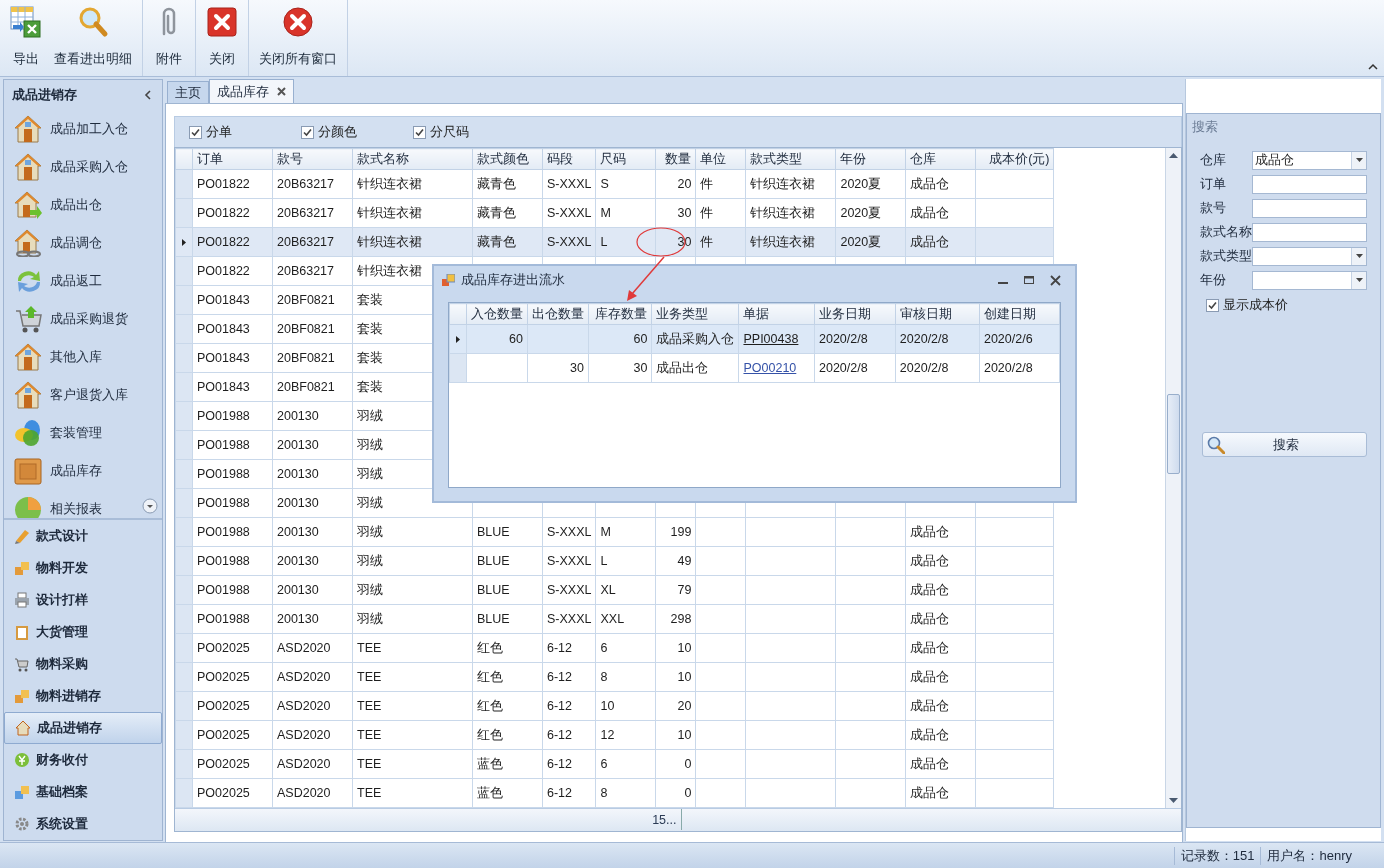  What do you see at coordinates (83, 167) in the screenshot?
I see `sidebar-item: 成品采购入仓` at bounding box center [83, 167].